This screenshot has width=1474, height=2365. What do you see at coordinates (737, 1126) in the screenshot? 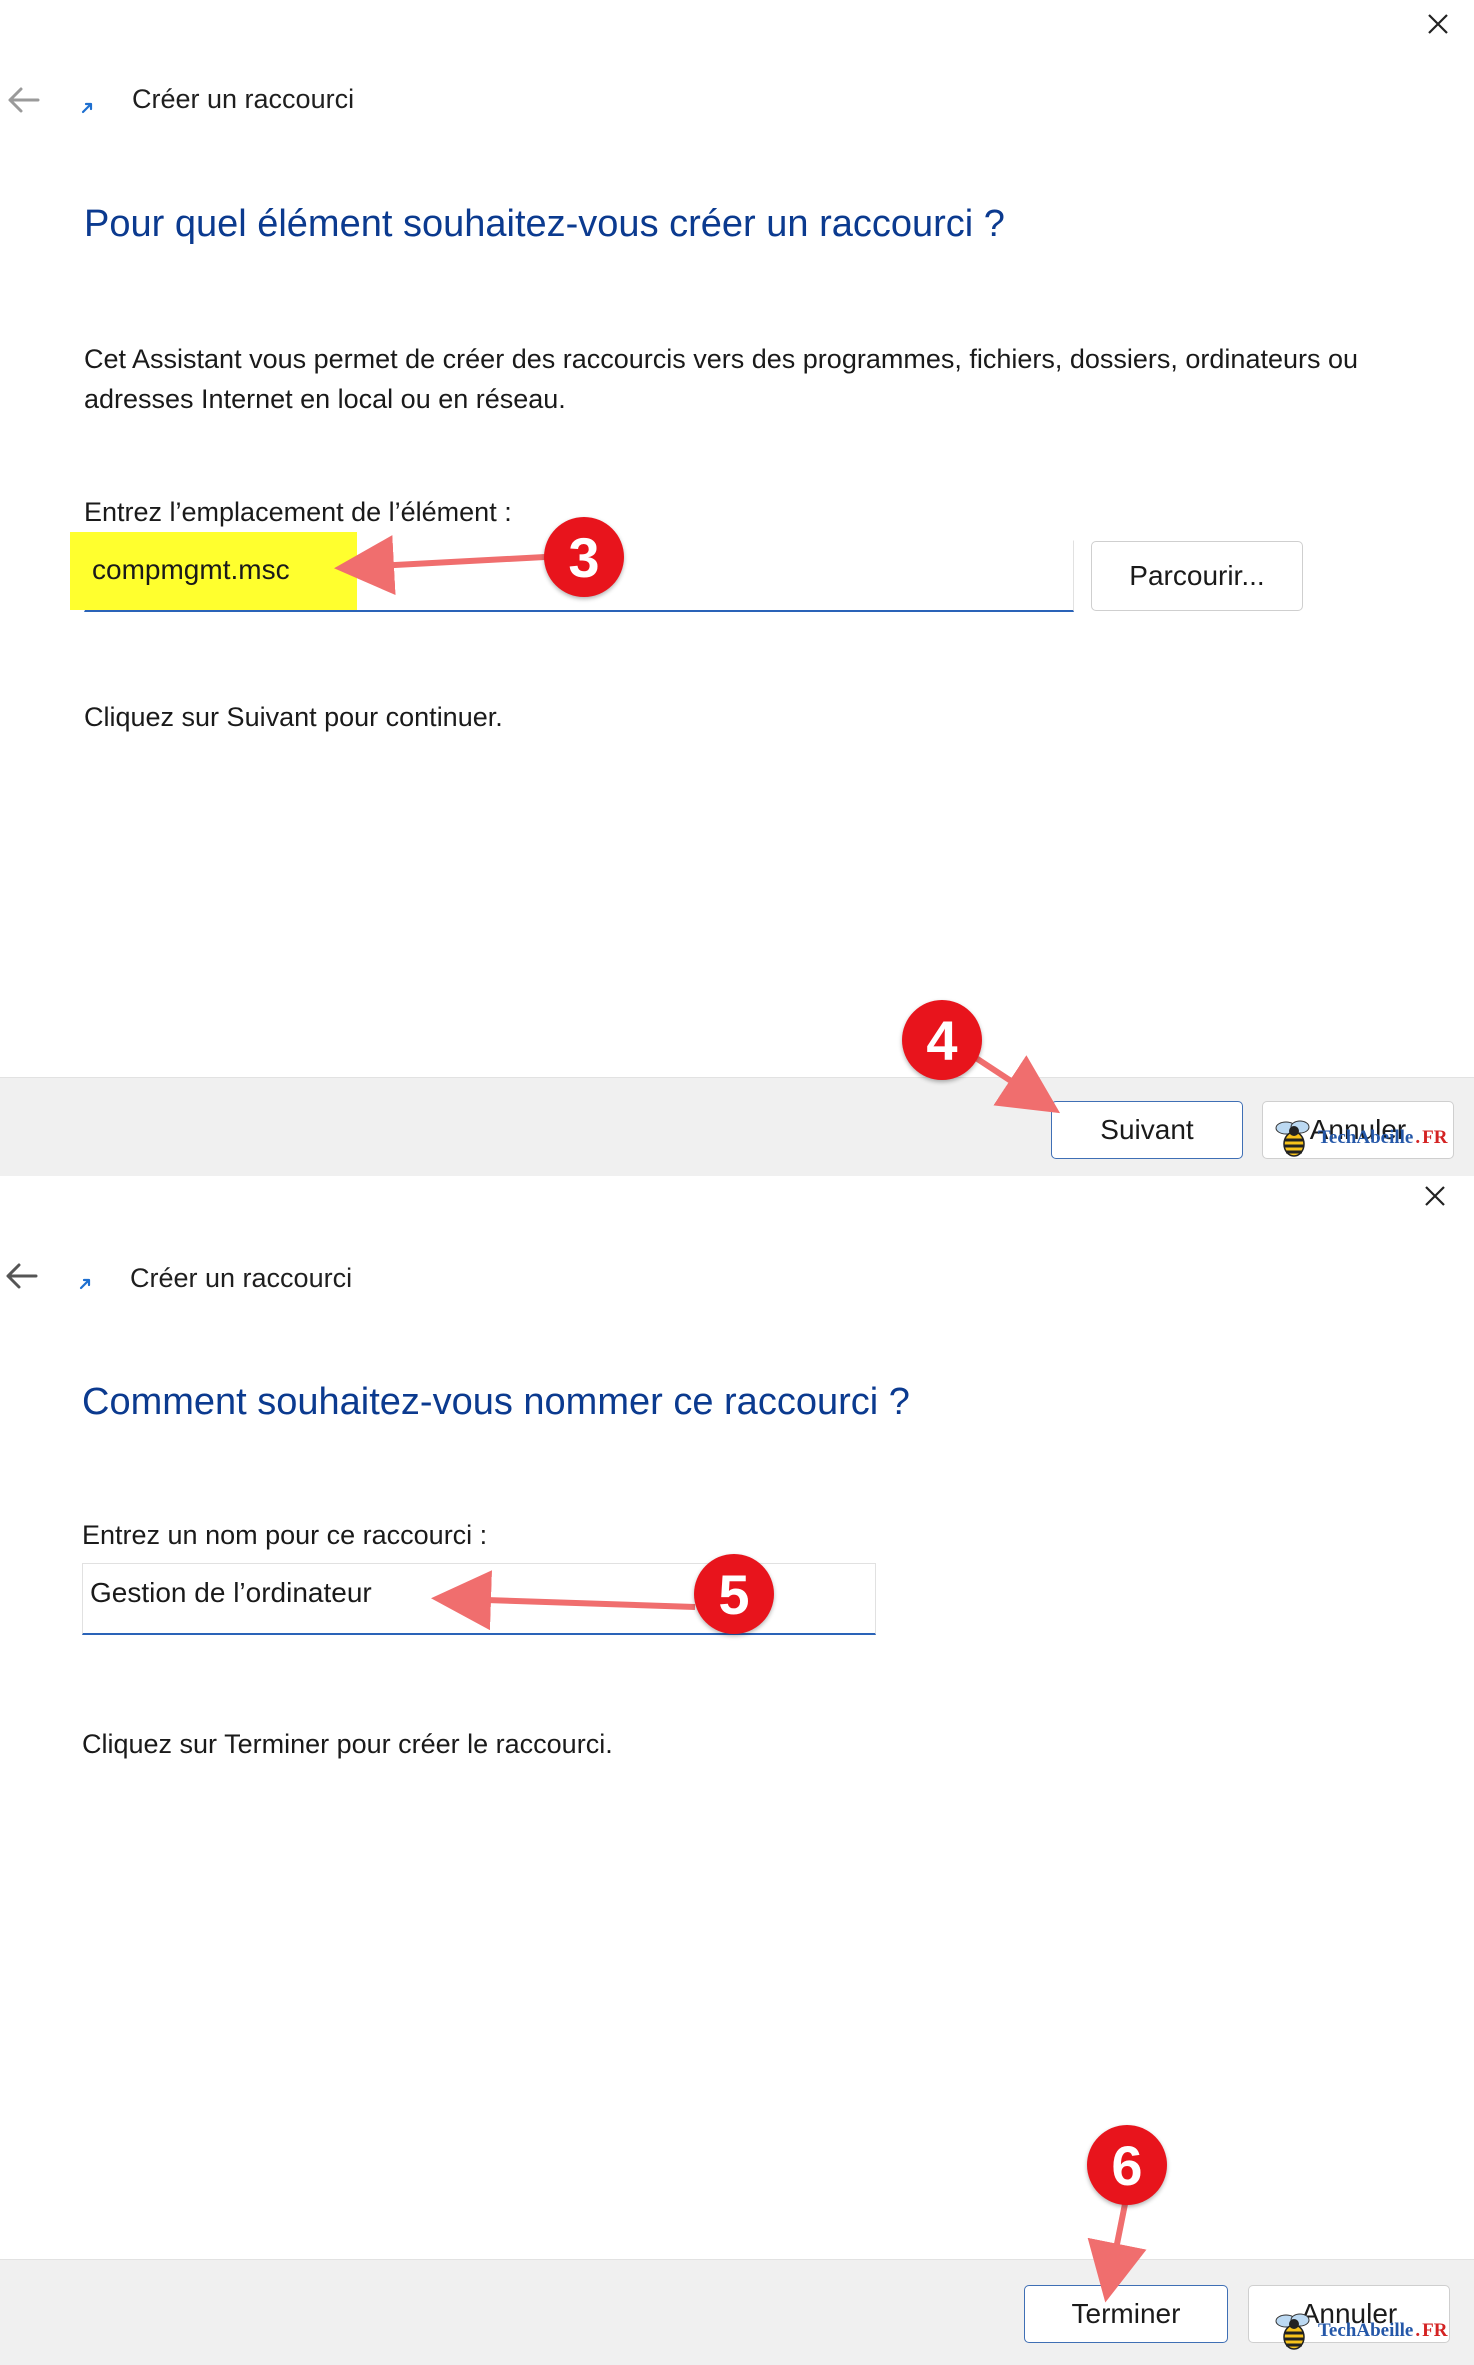
I see `wizard-footer` at bounding box center [737, 1126].